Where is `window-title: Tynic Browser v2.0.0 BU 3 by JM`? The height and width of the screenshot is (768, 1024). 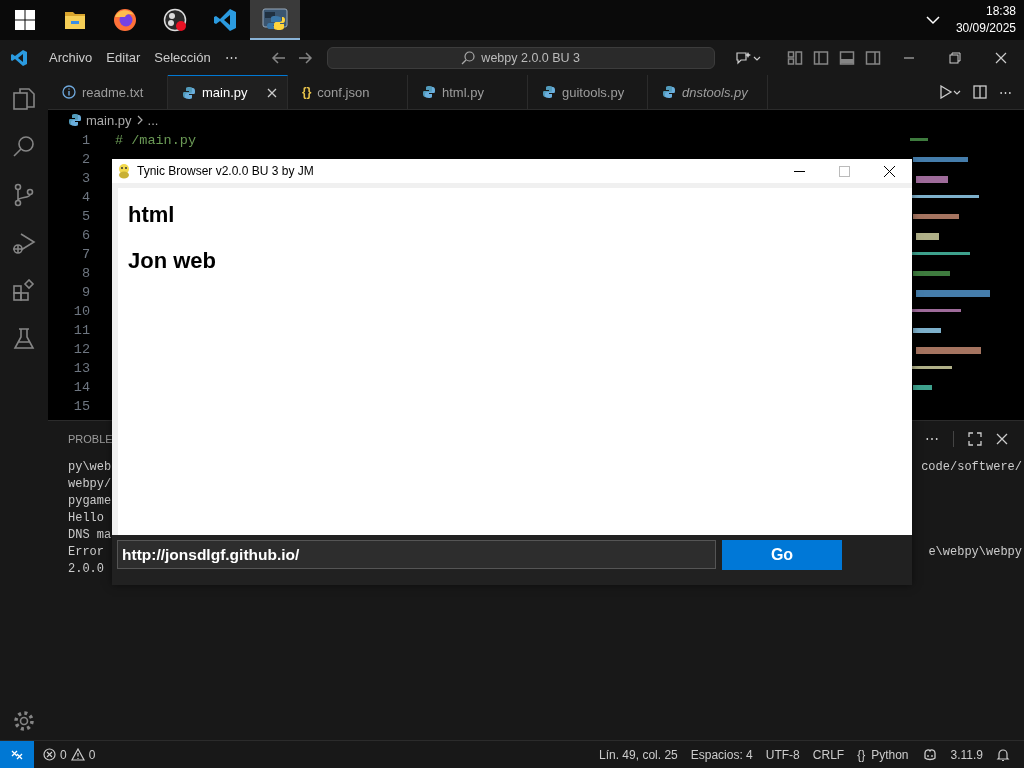
window-title: Tynic Browser v2.0.0 BU 3 by JM is located at coordinates (225, 171).